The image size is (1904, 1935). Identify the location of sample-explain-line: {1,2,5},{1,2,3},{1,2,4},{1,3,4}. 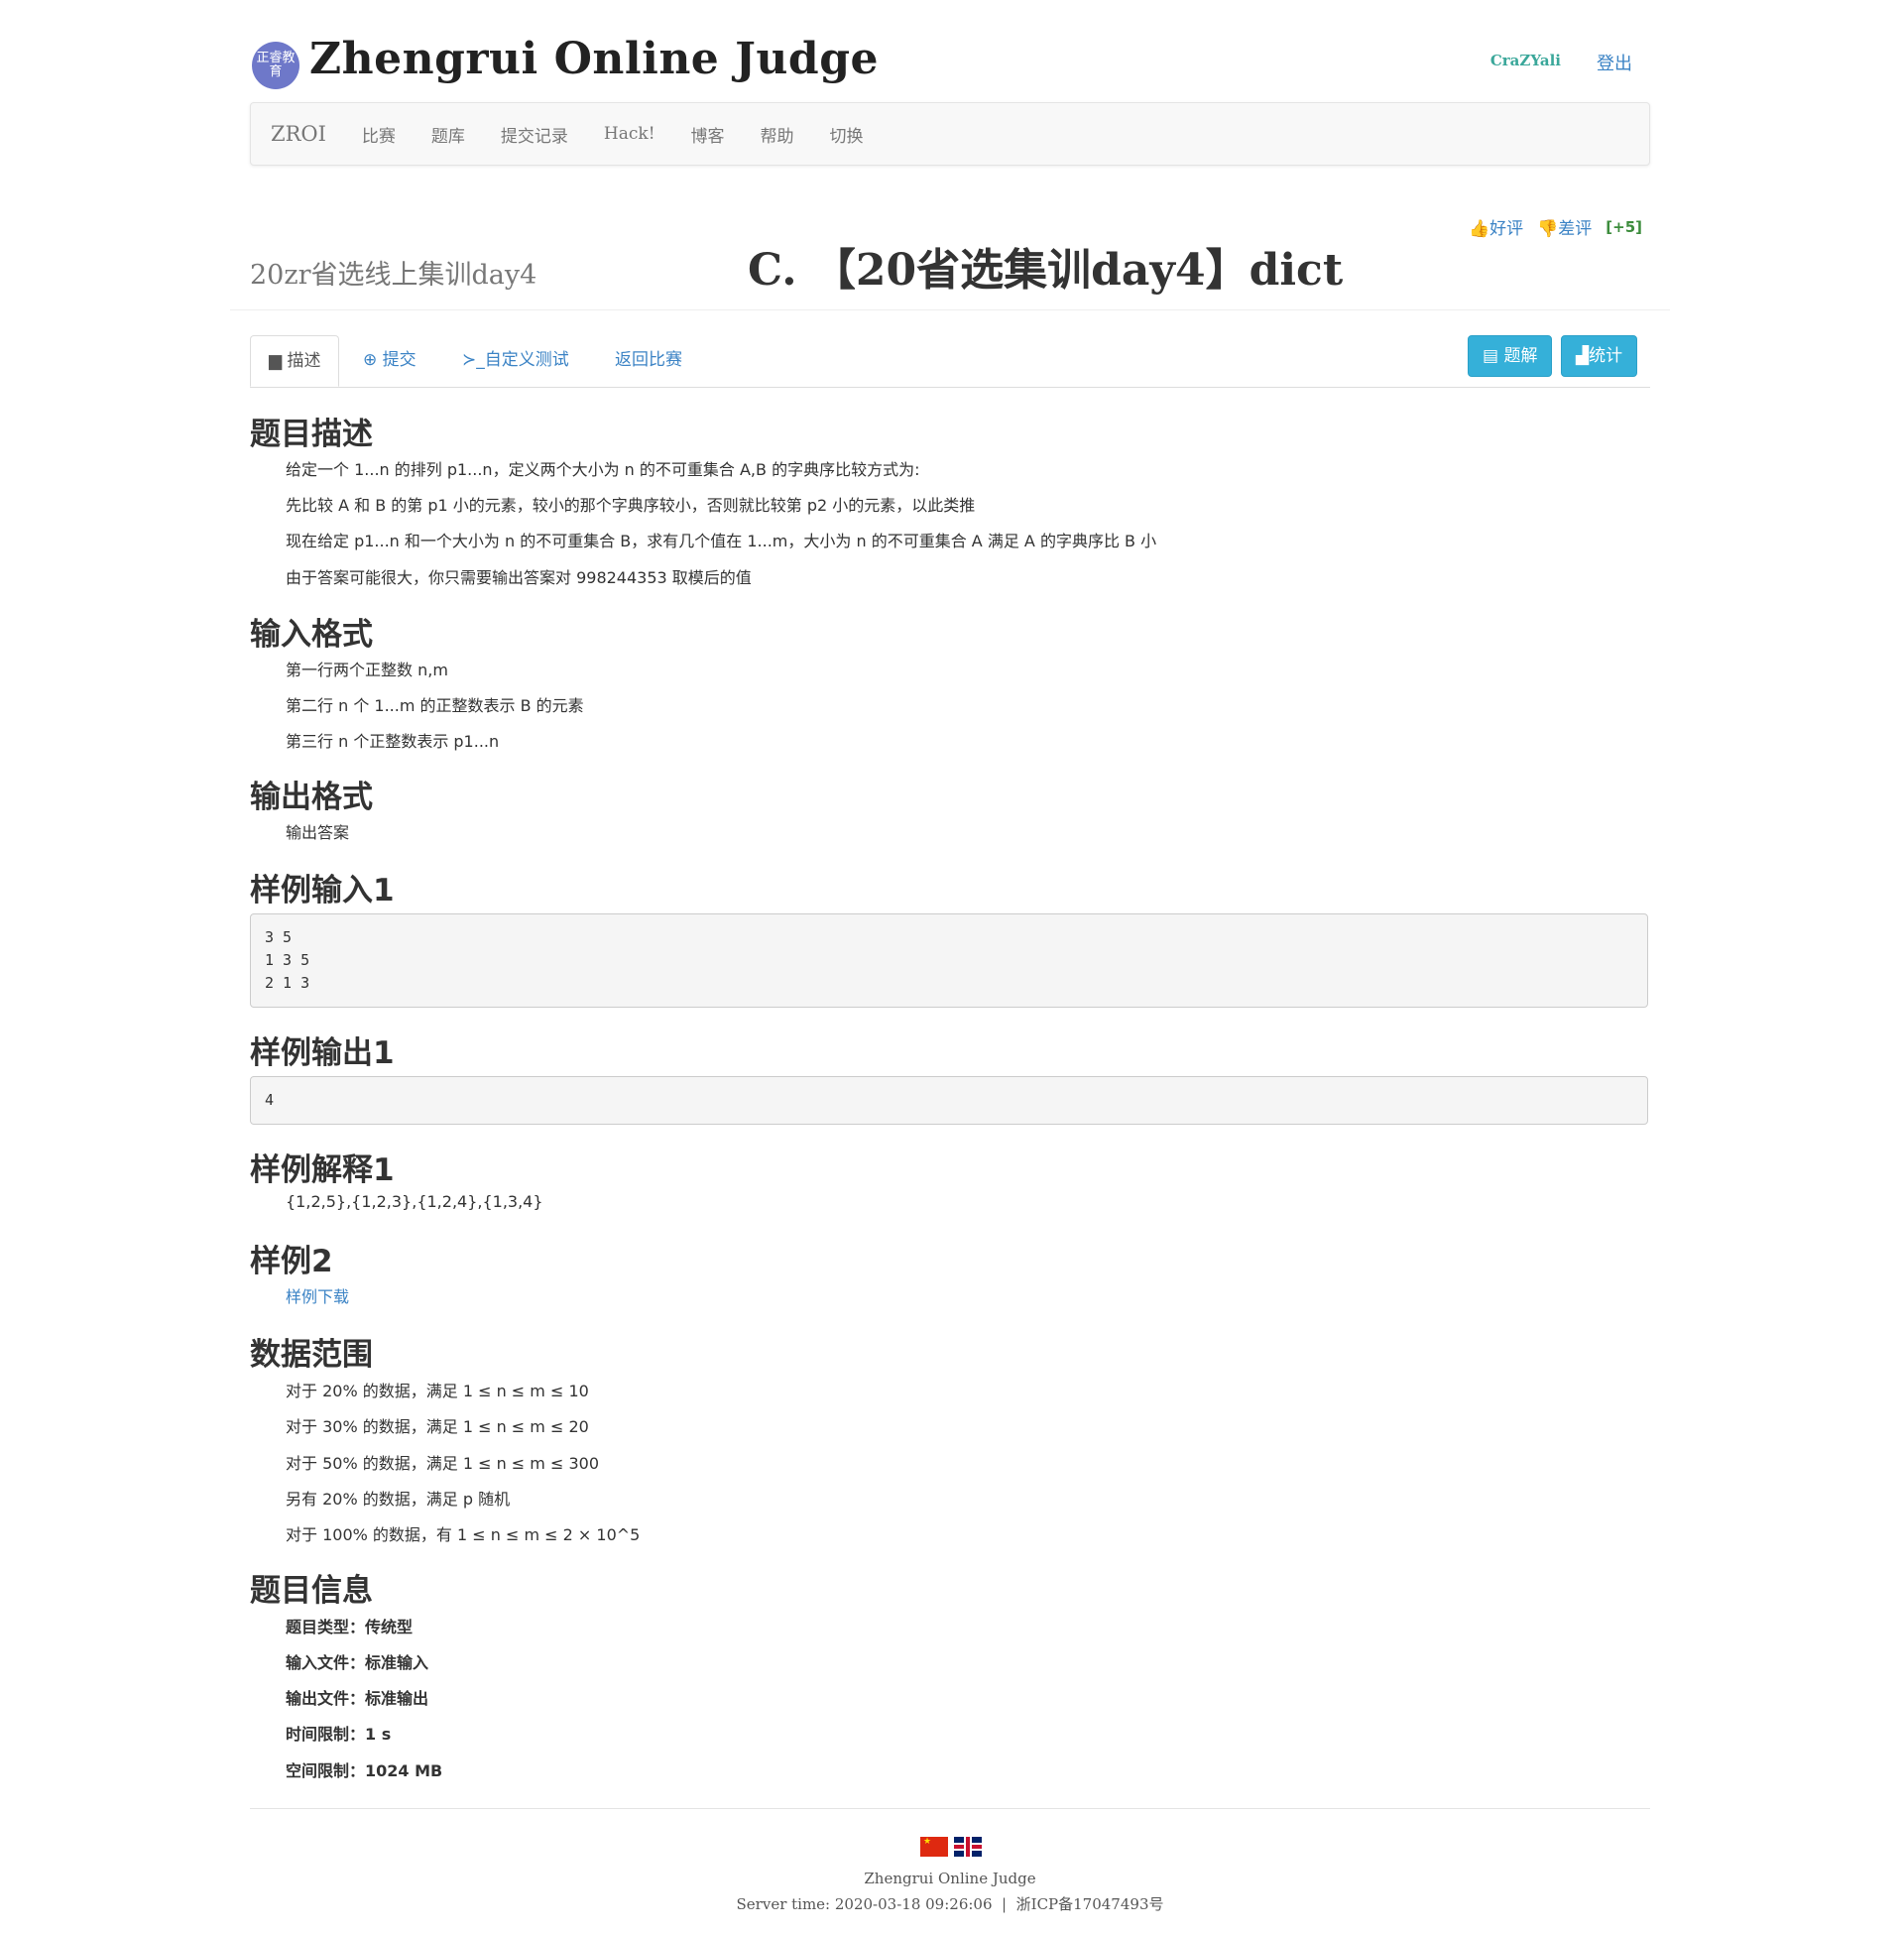
(414, 1202).